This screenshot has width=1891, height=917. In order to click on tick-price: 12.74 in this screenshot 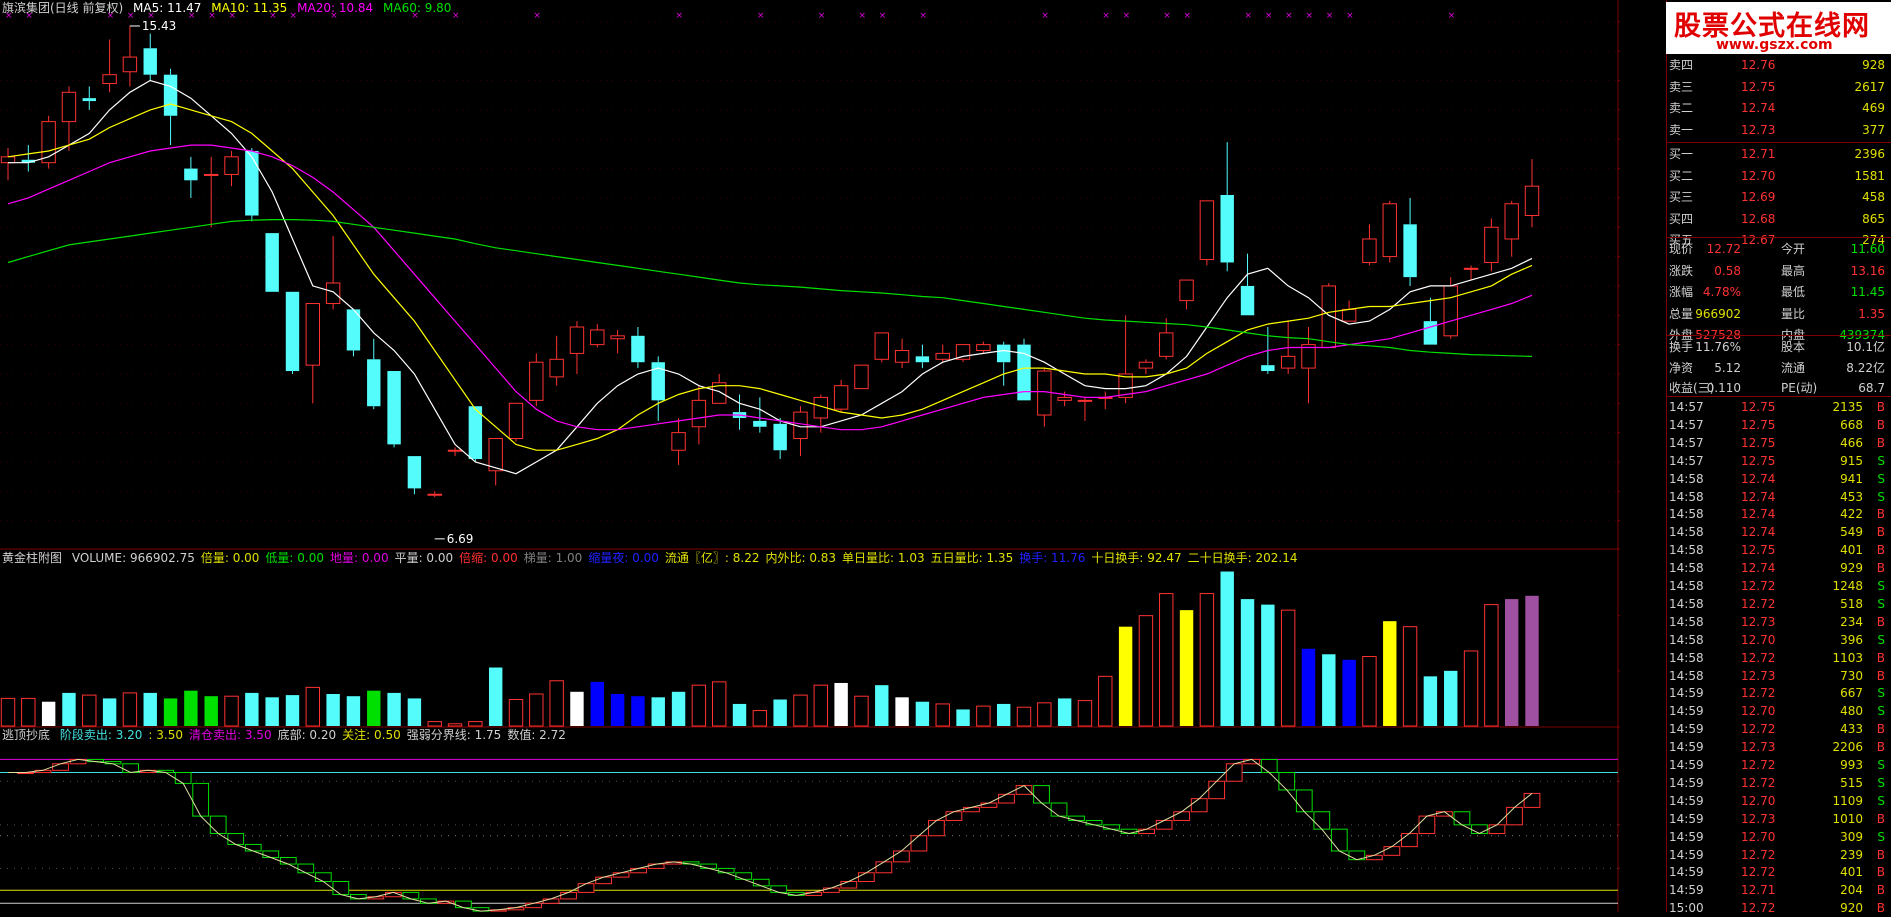, I will do `click(1758, 514)`.